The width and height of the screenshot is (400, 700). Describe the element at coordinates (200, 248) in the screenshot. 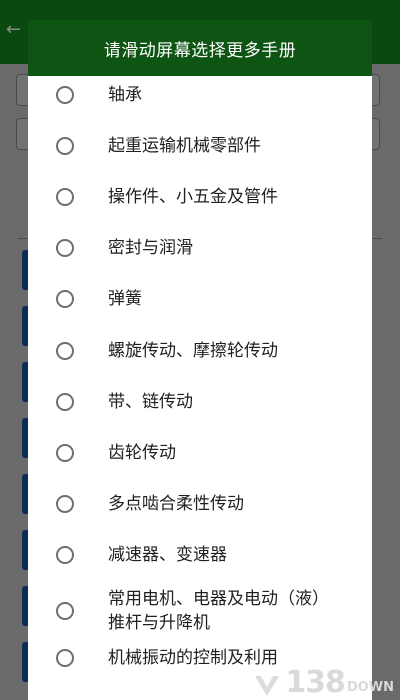

I see `manual-option: 密封与润滑` at that location.